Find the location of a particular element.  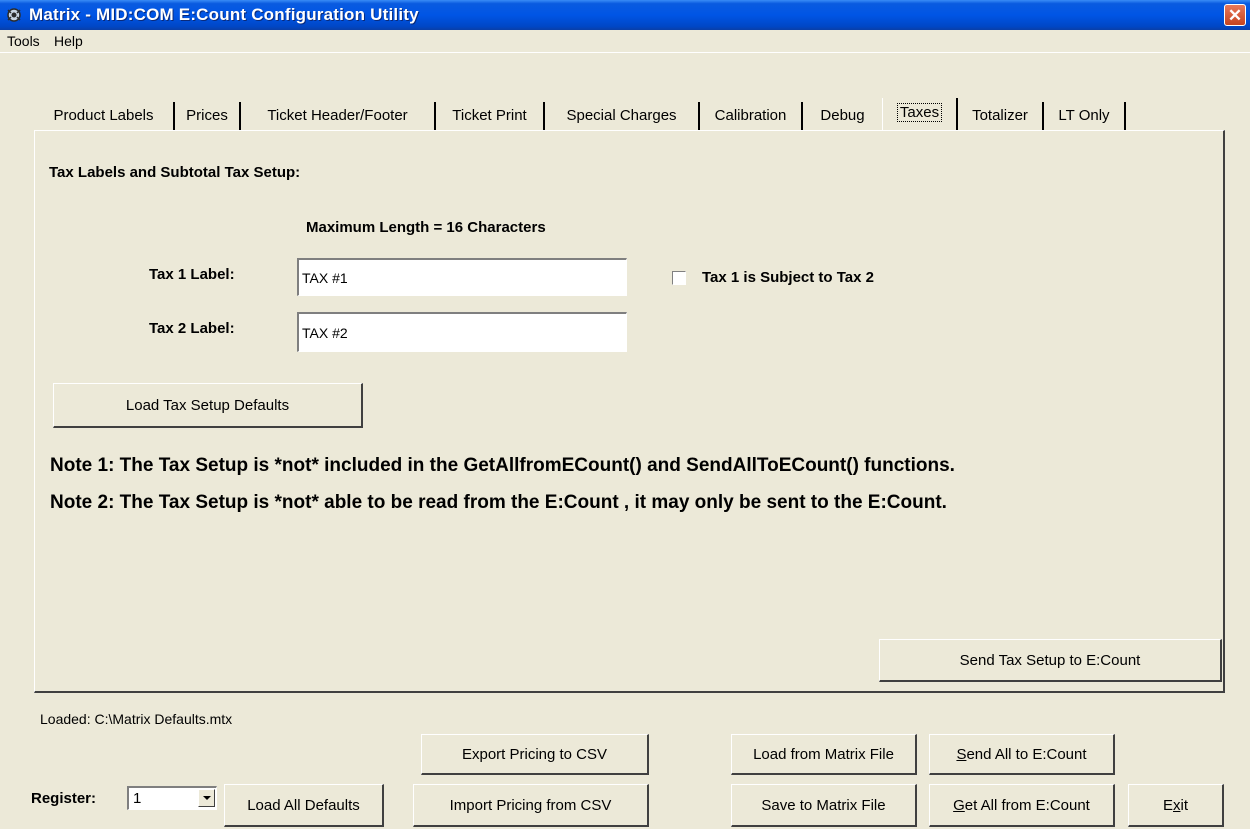

tab-debug: Debug is located at coordinates (842, 116).